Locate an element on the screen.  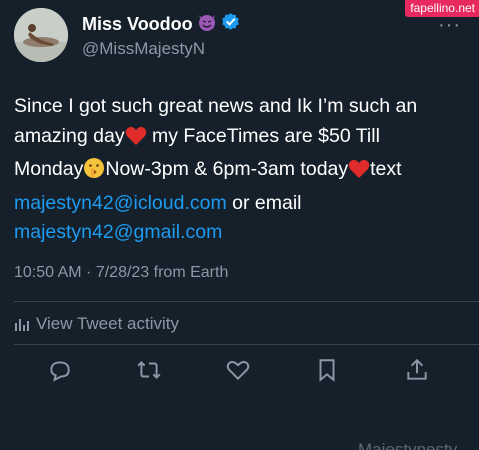
tweet-timestamp: 10:50 AM · 7/28/23 from Earth is located at coordinates (121, 273).